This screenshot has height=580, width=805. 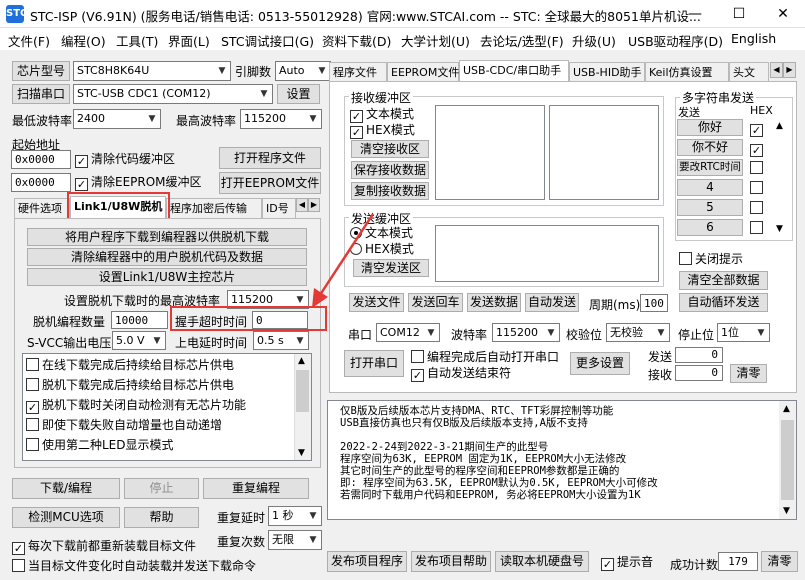 I want to click on option-led-mode-checkbox: 使用第二种LED显示模式, so click(x=100, y=445).